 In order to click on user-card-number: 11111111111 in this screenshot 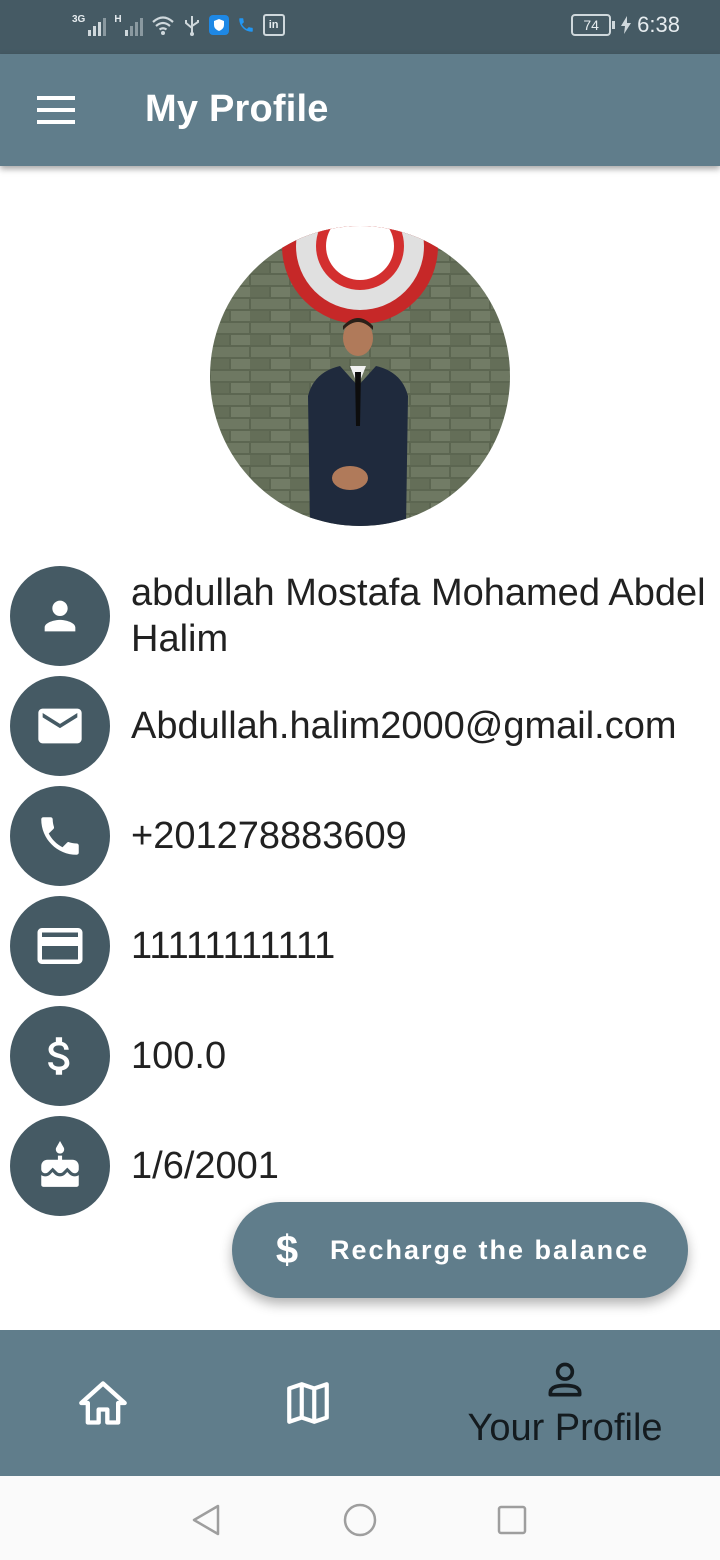, I will do `click(233, 946)`.